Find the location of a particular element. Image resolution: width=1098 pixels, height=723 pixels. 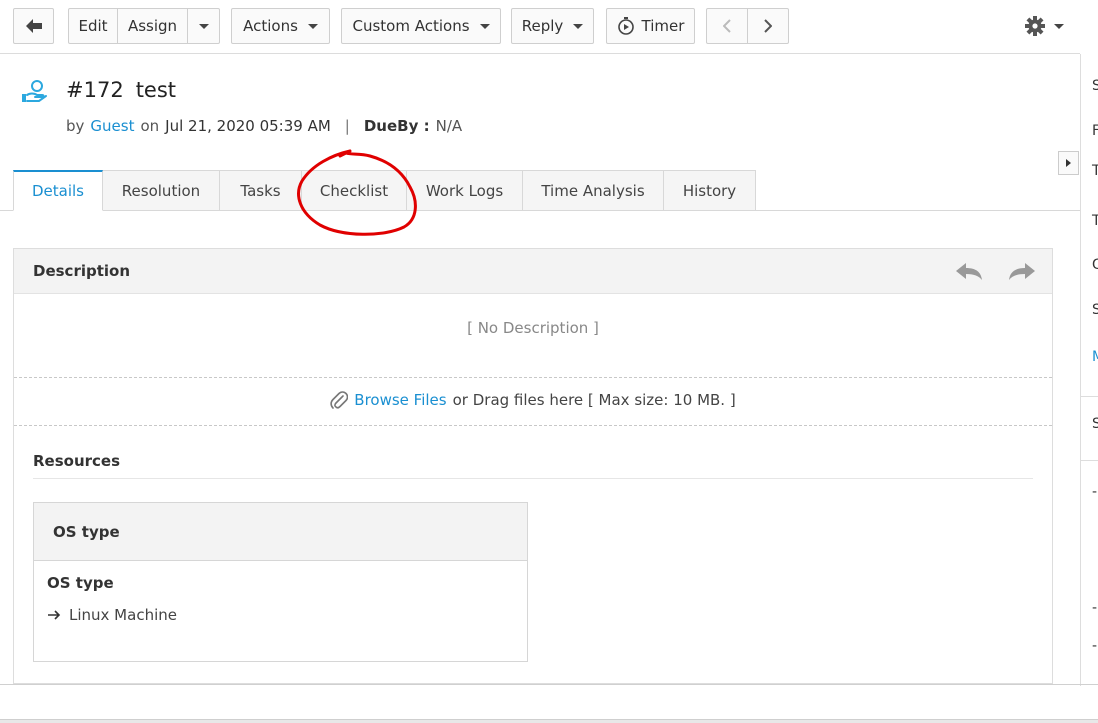

previous-request-button is located at coordinates (727, 26).